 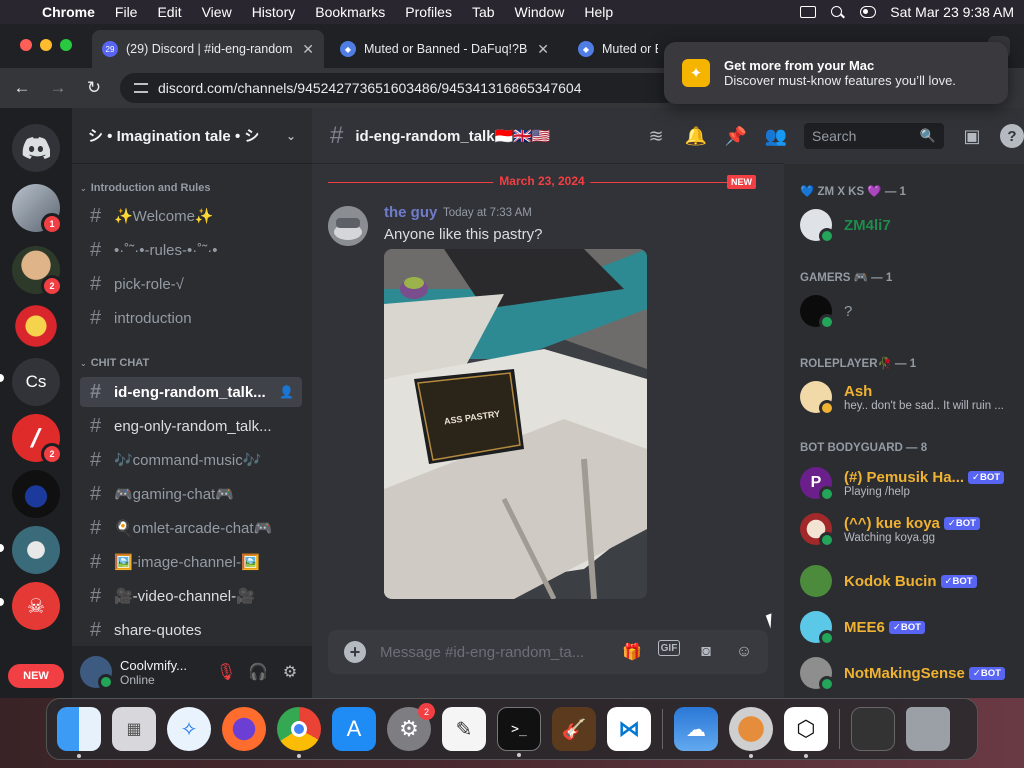 What do you see at coordinates (598, 12) in the screenshot?
I see `menu-help: Help` at bounding box center [598, 12].